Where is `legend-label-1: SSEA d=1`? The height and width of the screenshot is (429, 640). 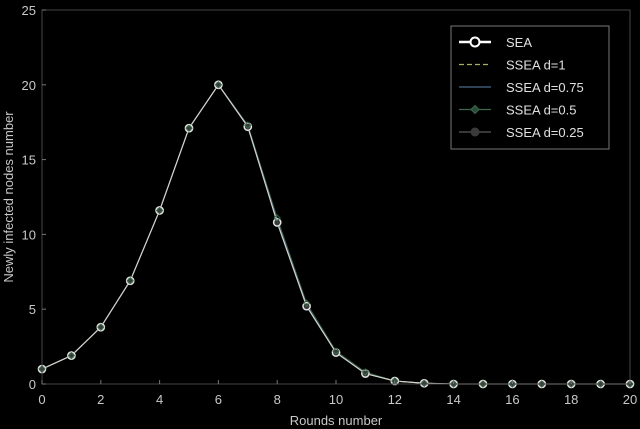
legend-label-1: SSEA d=1 is located at coordinates (536, 65).